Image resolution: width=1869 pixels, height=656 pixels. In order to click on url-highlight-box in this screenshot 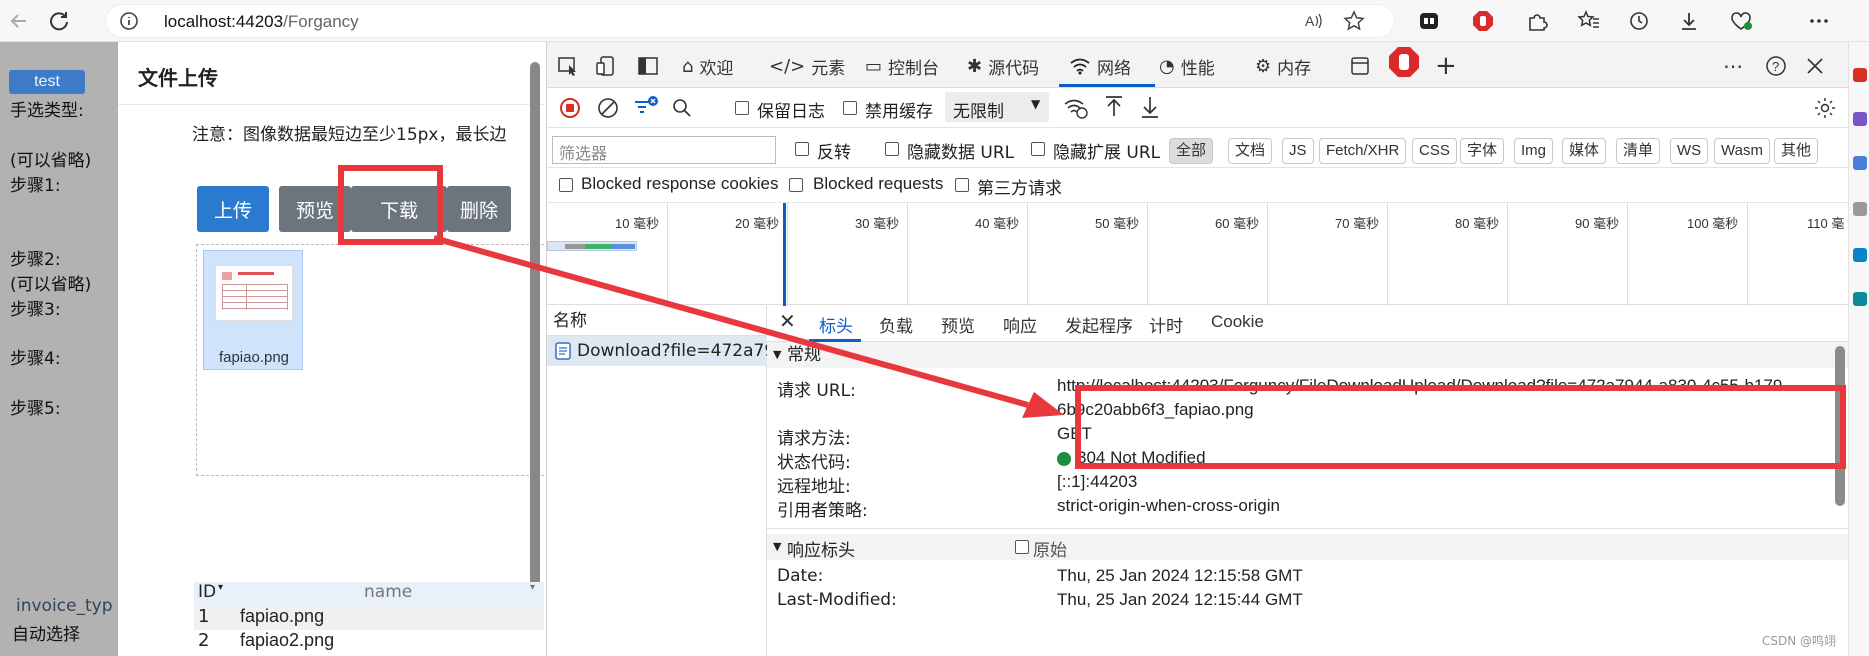, I will do `click(1460, 427)`.